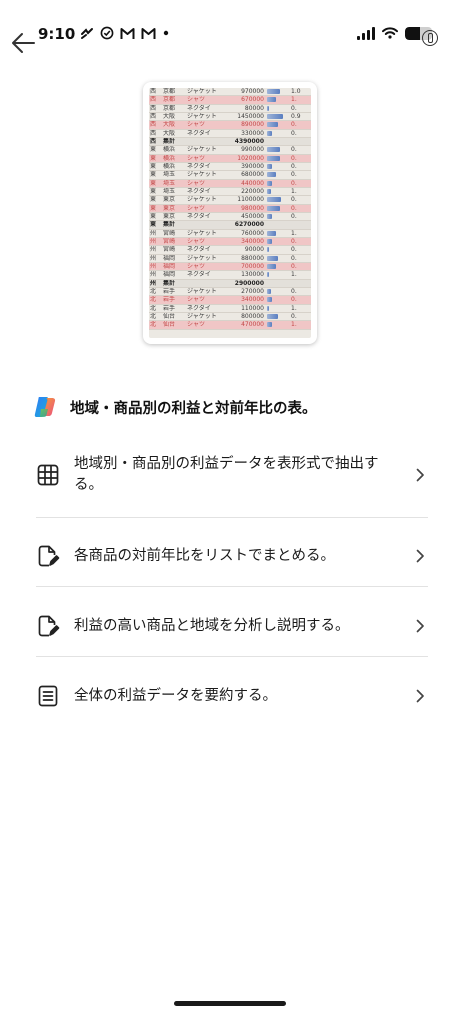 This screenshot has width=460, height=1024. I want to click on back-button, so click(24, 43).